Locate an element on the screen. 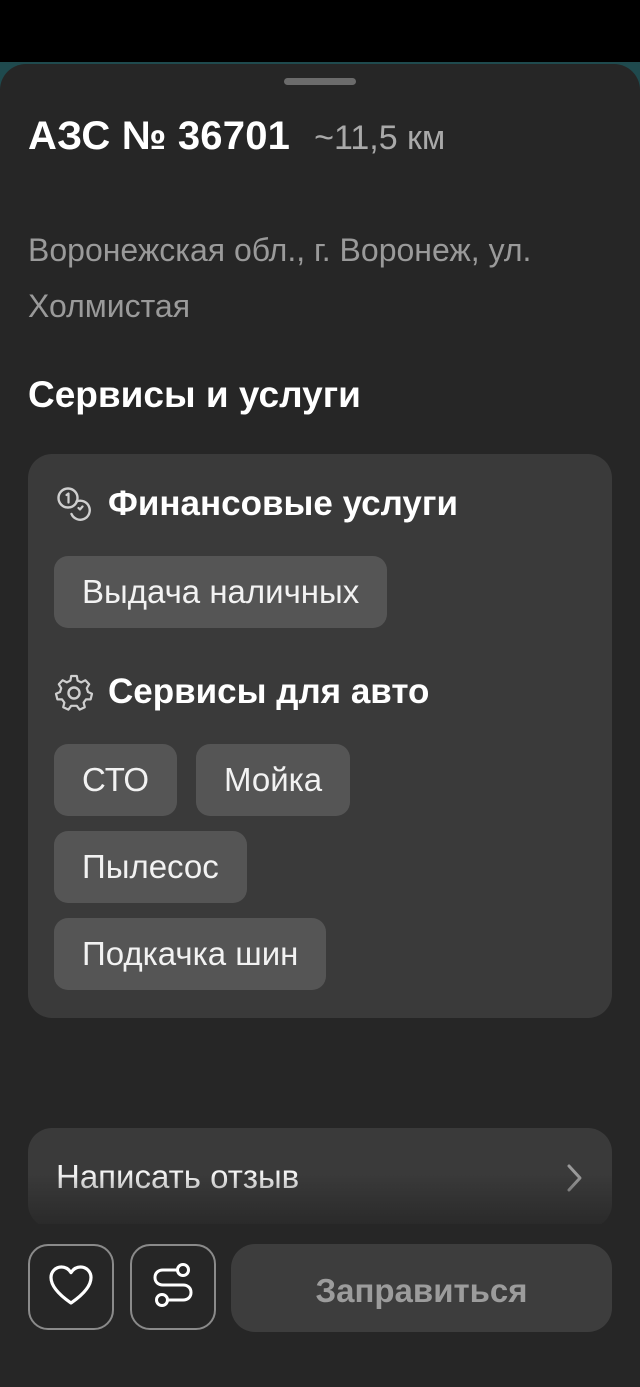 This screenshot has width=640, height=1387. chip-car-wash: Мойка is located at coordinates (273, 780).